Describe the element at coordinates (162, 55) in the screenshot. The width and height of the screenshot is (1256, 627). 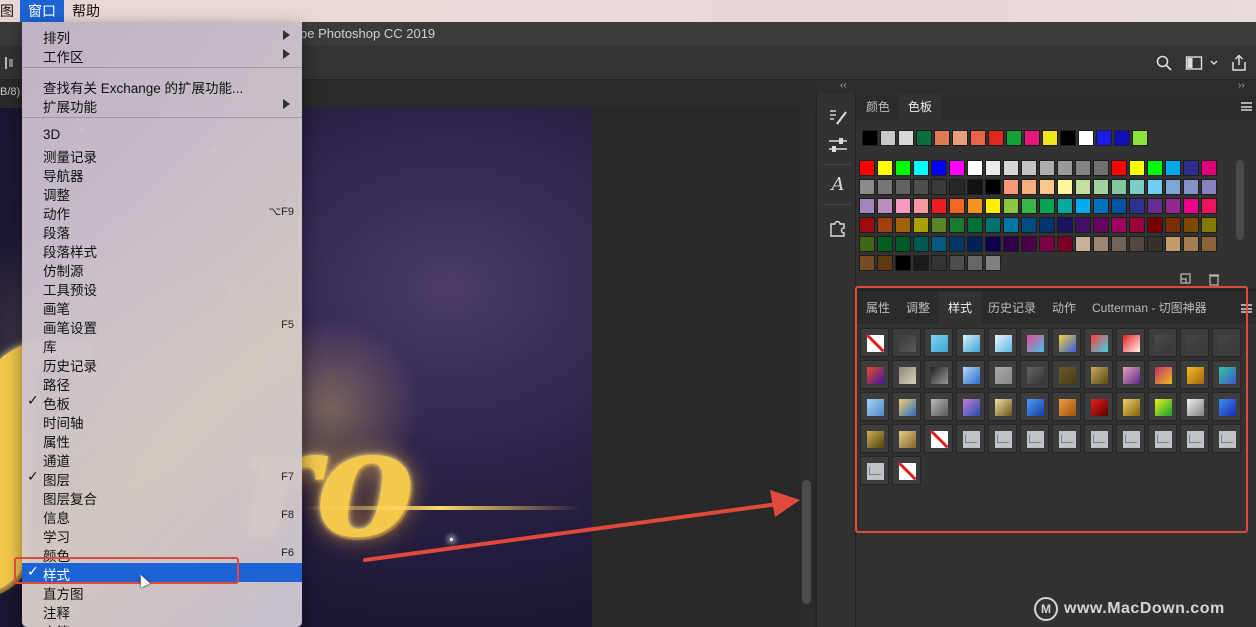
I see `menu-item: 工作区` at that location.